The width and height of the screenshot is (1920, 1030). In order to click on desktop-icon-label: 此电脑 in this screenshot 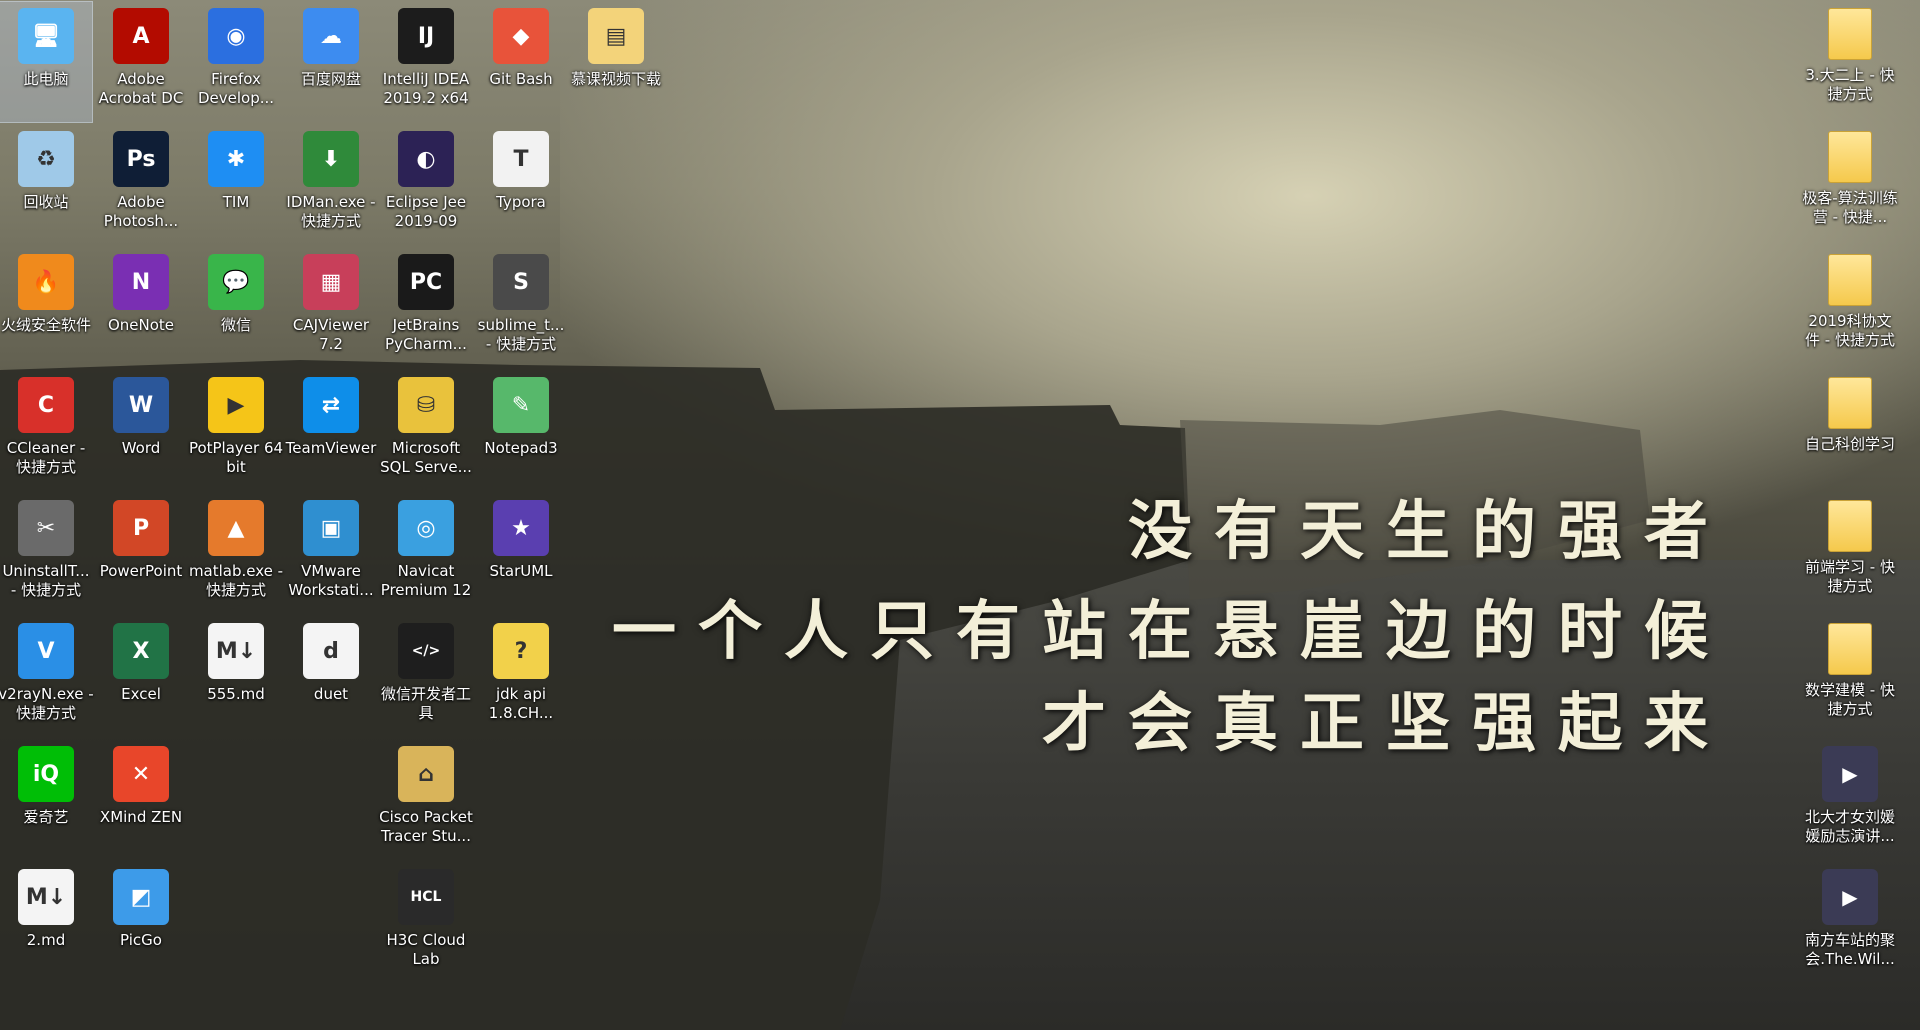, I will do `click(46, 79)`.